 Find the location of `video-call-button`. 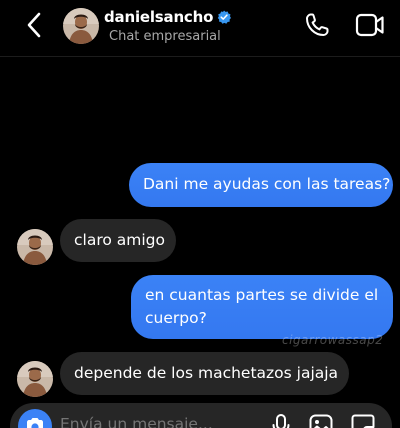

video-call-button is located at coordinates (370, 25).